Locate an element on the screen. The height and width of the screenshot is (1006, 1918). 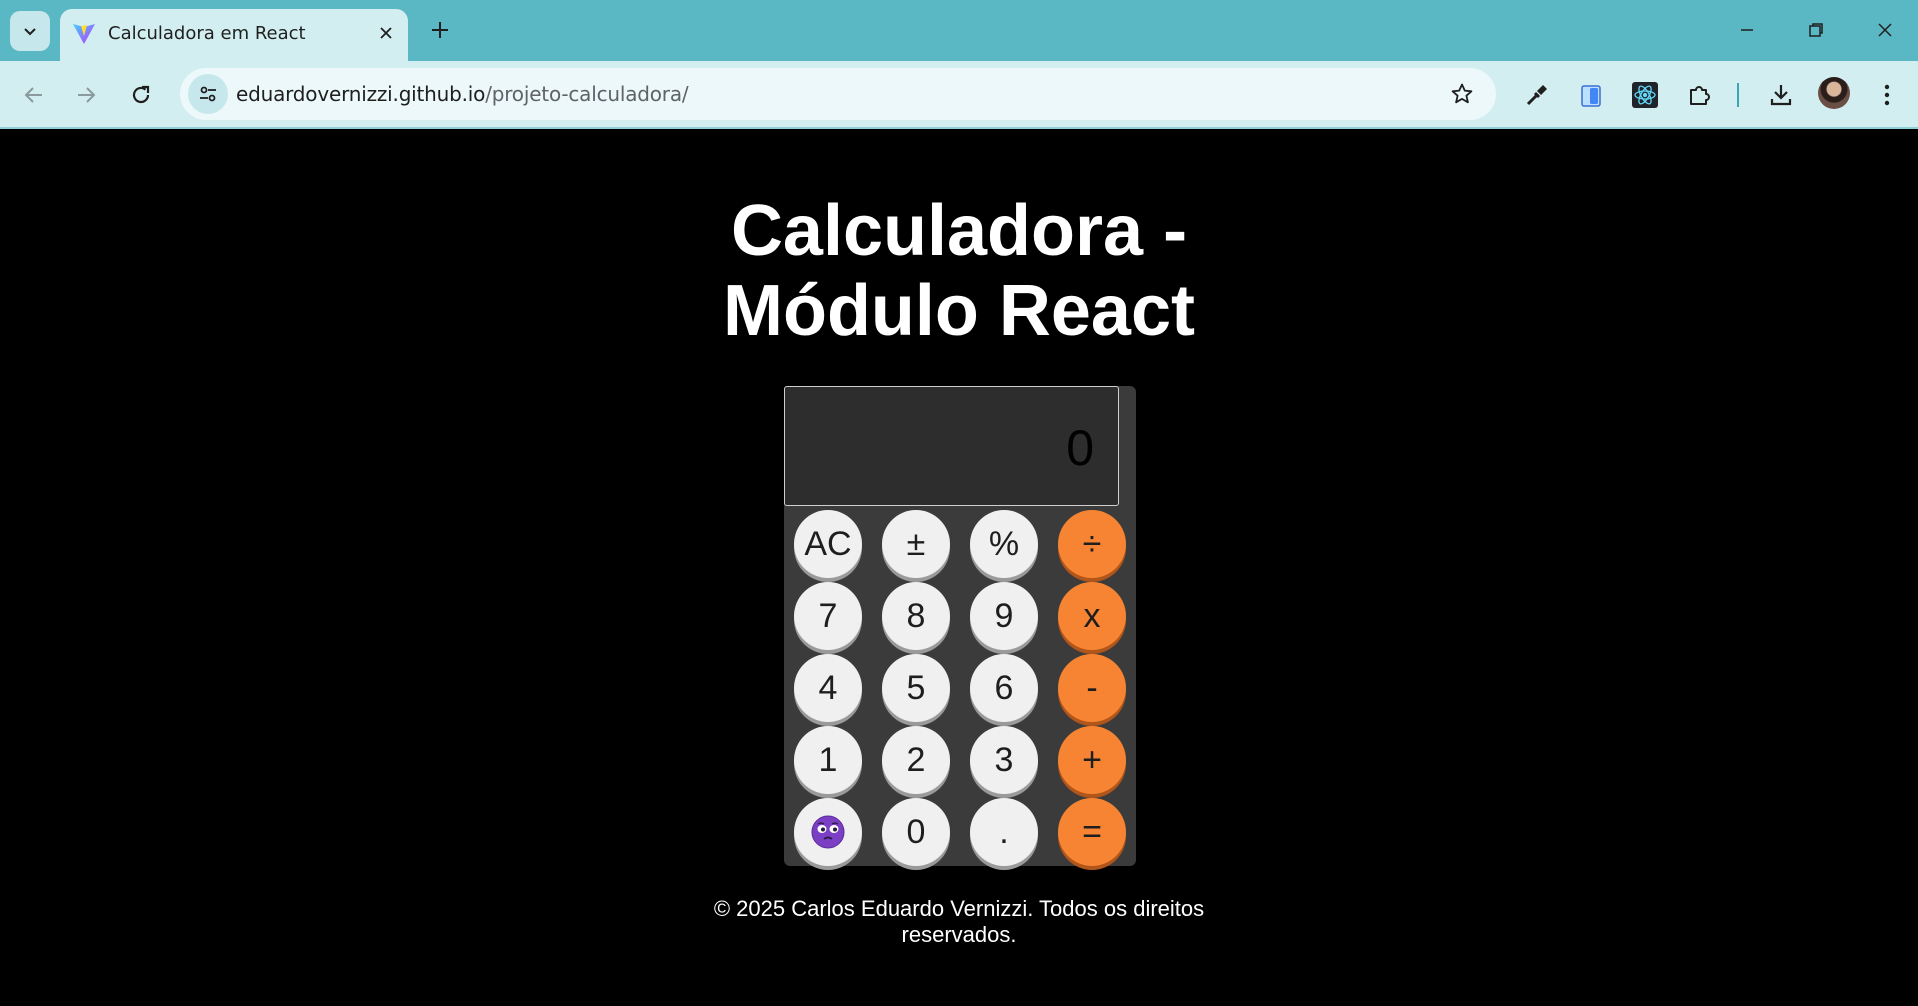
browser-tab-active: Calculadora em React is located at coordinates (234, 35).